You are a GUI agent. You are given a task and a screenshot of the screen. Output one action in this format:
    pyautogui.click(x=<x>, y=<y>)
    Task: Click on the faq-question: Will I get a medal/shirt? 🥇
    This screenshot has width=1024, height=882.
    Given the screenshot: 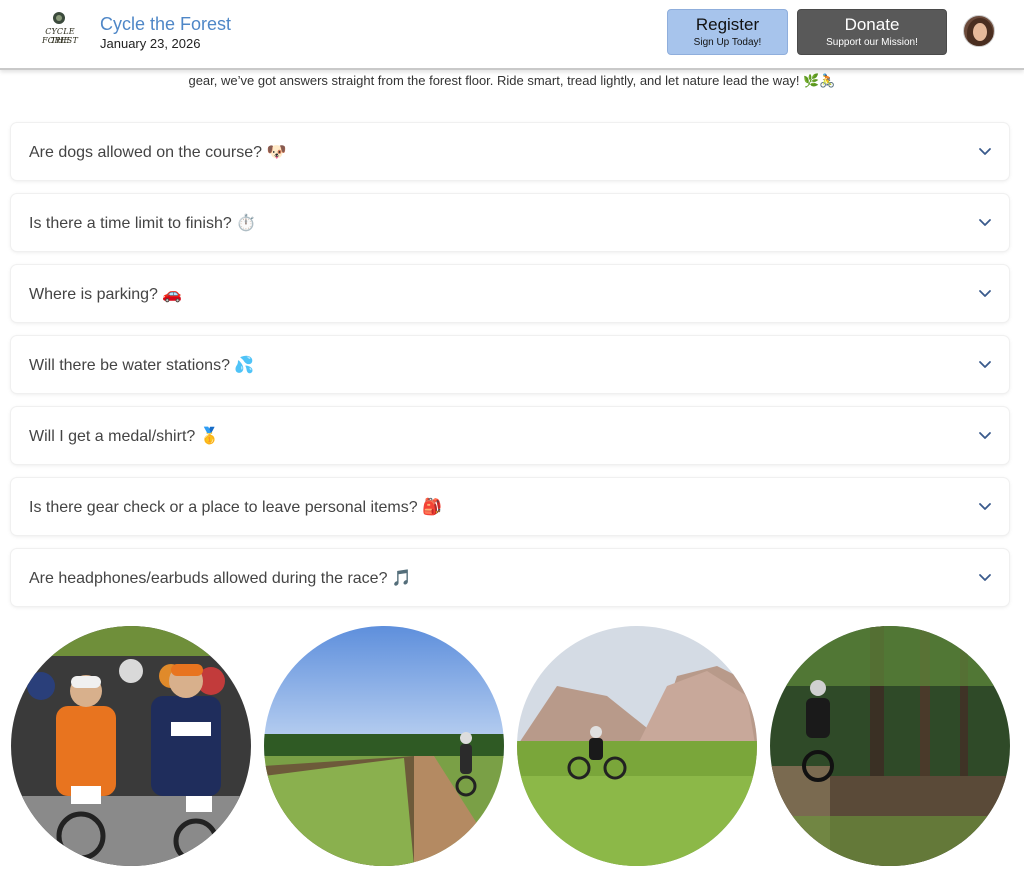 What is the action you would take?
    pyautogui.click(x=124, y=436)
    